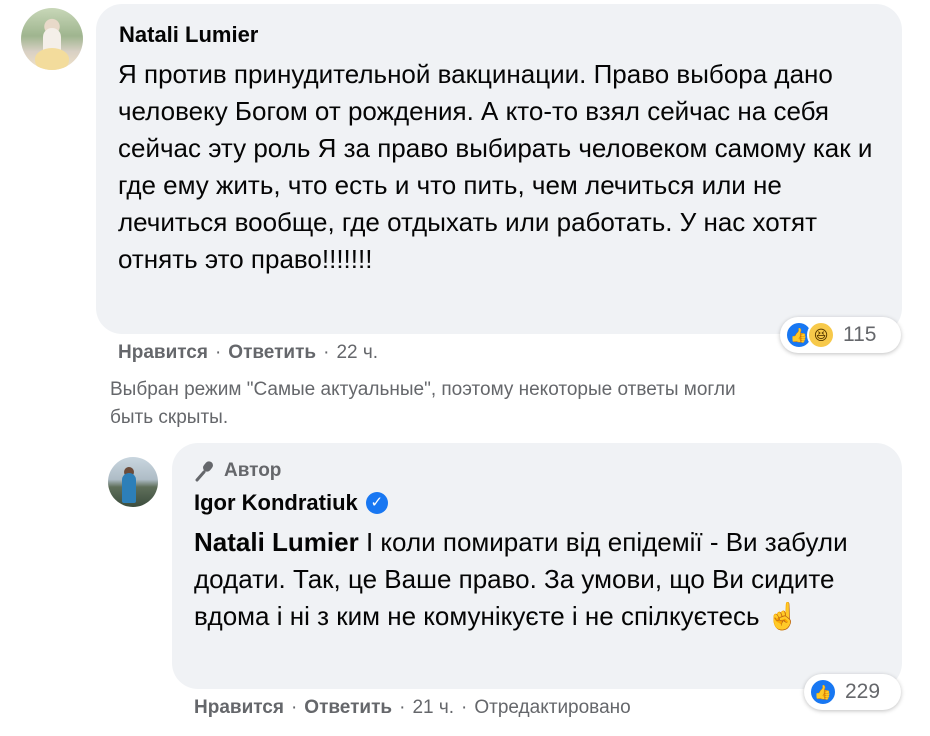 The image size is (930, 736). What do you see at coordinates (253, 470) in the screenshot?
I see `author-badge-label: Автор` at bounding box center [253, 470].